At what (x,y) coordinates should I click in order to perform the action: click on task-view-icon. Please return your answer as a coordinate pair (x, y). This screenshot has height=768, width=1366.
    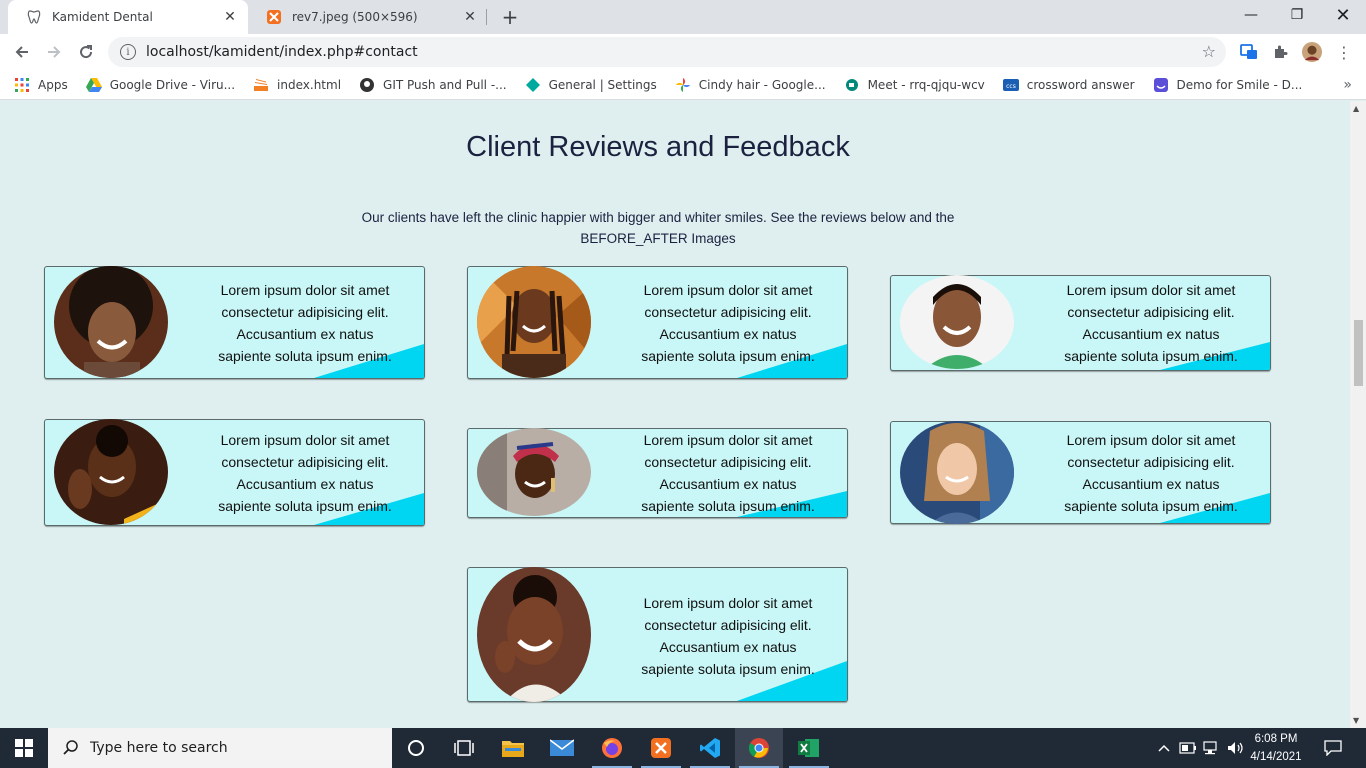
    Looking at the image, I should click on (464, 748).